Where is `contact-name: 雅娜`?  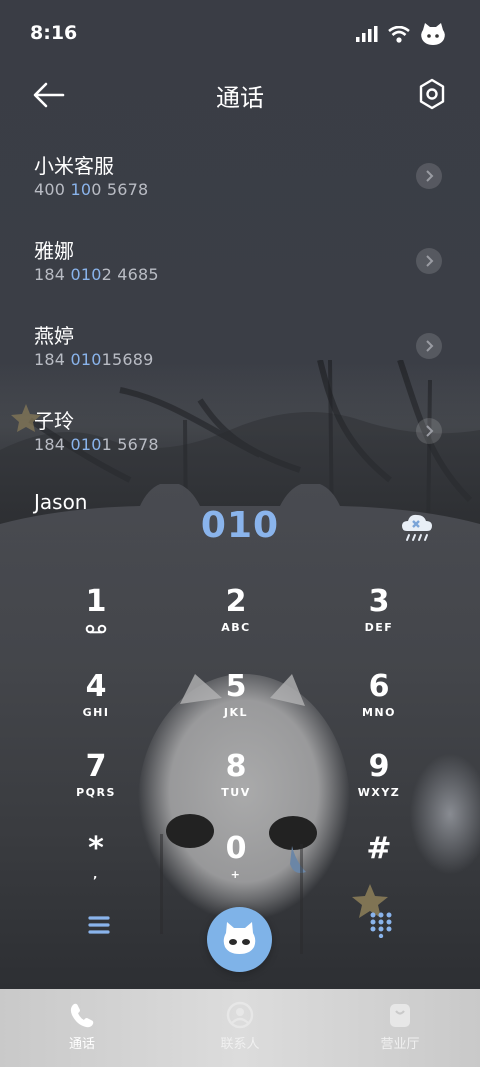 contact-name: 雅娜 is located at coordinates (54, 251).